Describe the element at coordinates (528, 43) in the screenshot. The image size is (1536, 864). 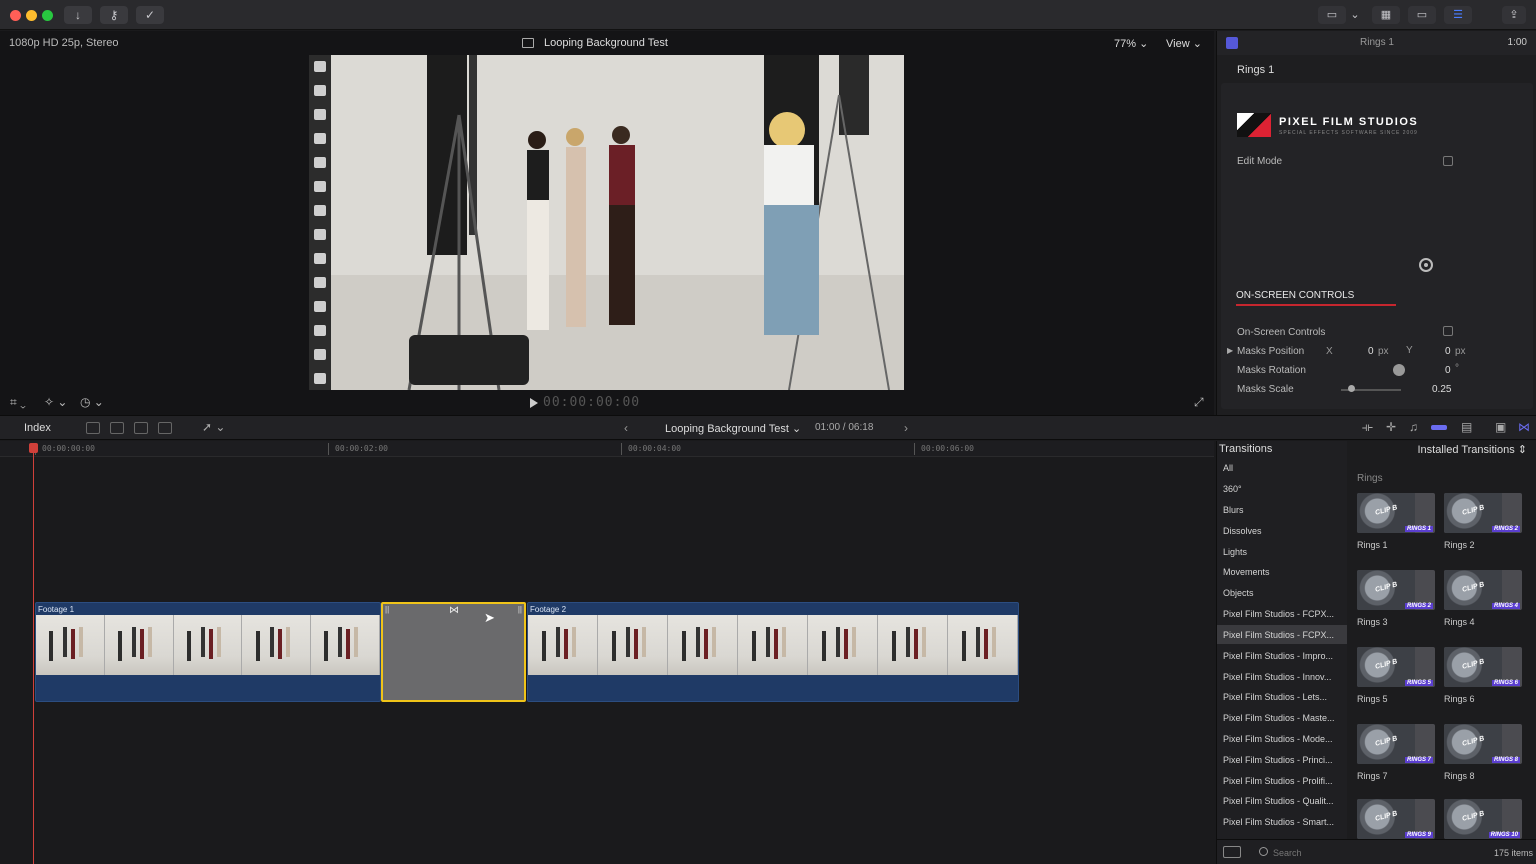
I see `clapper-icon` at that location.